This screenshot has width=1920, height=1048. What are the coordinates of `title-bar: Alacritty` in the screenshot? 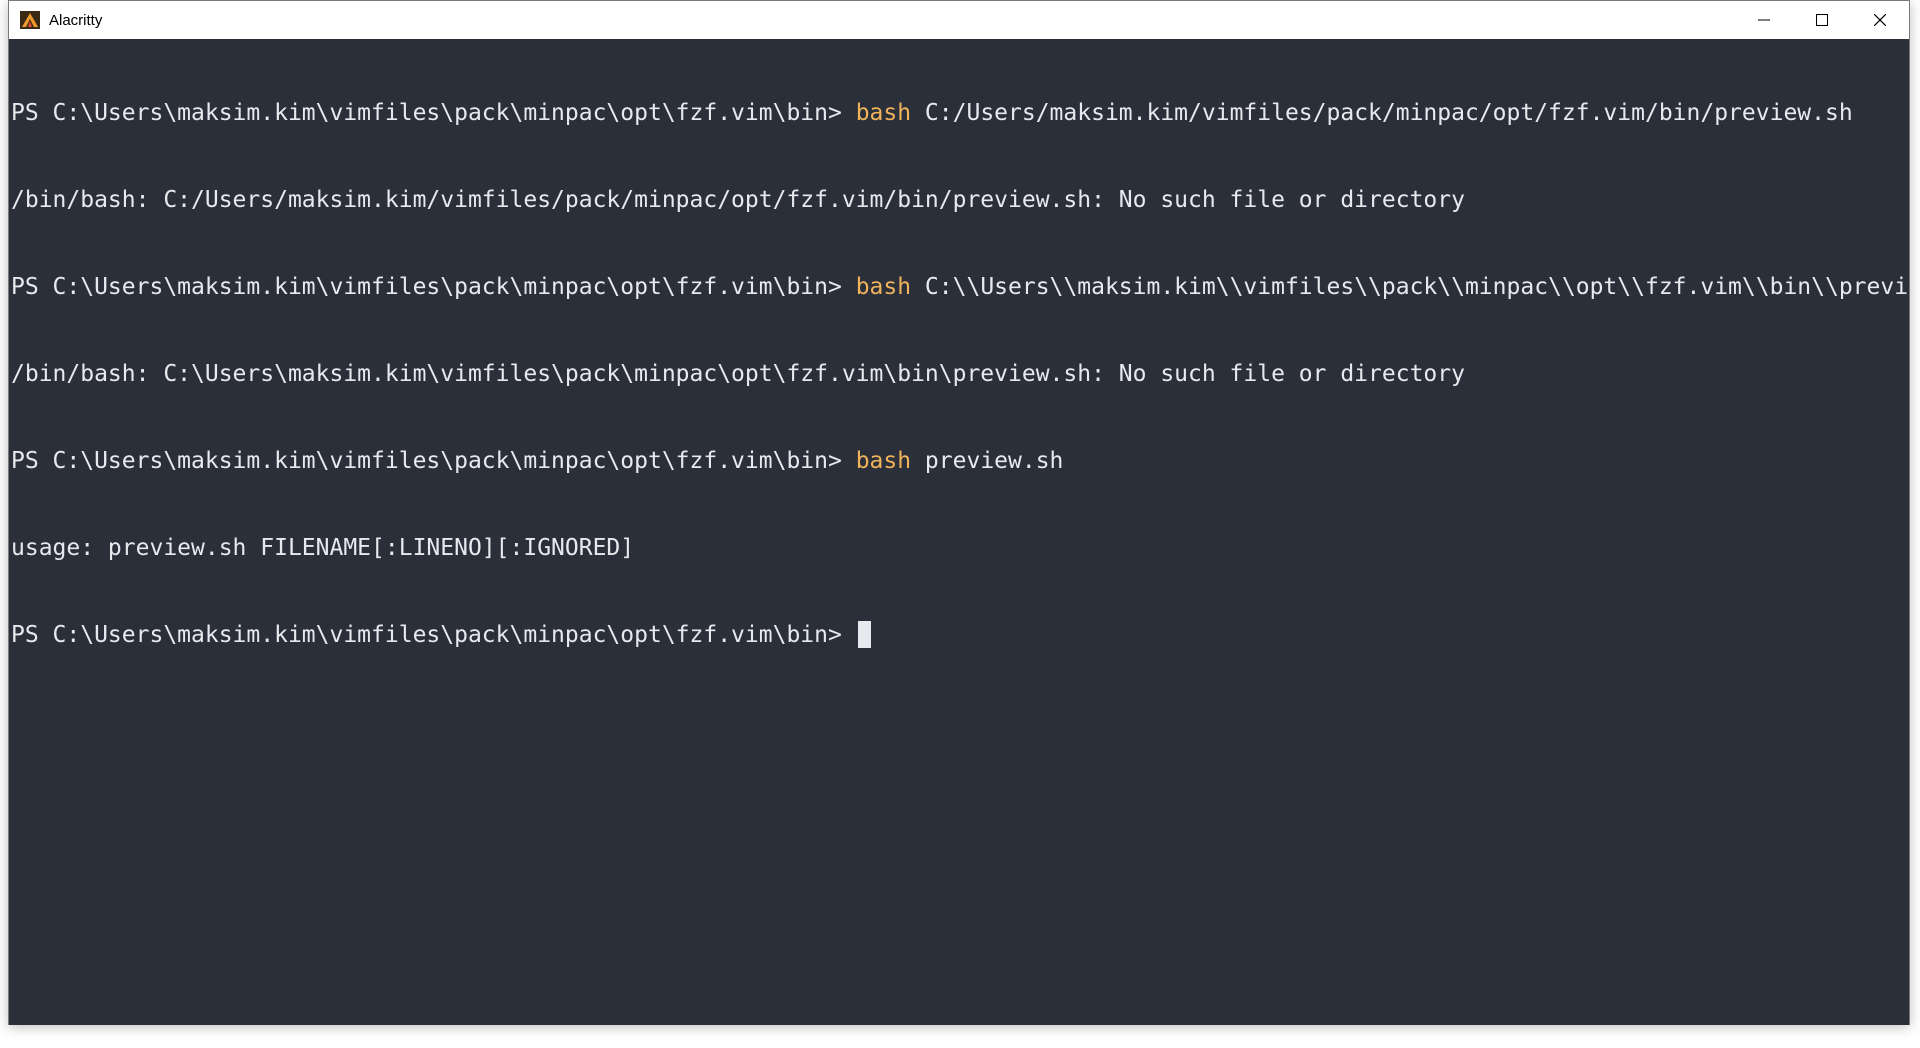 It's located at (959, 20).